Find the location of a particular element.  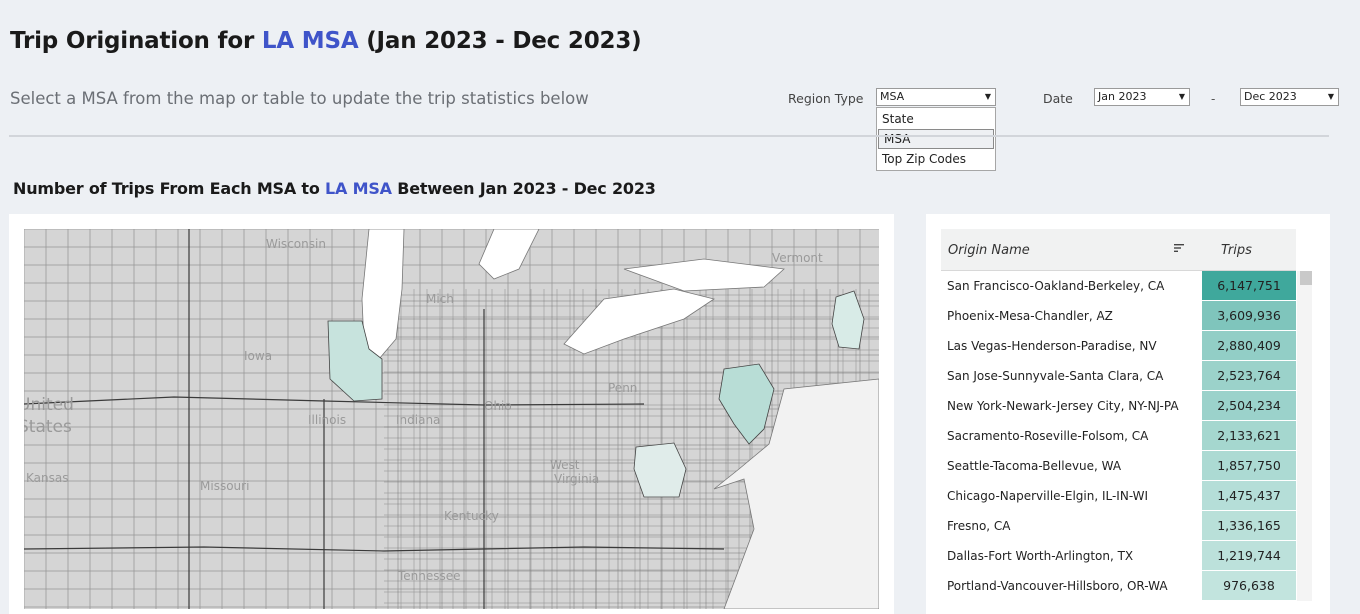

origin-name-cell: San Francisco-Oakland-Berkeley, CA is located at coordinates (1056, 286).